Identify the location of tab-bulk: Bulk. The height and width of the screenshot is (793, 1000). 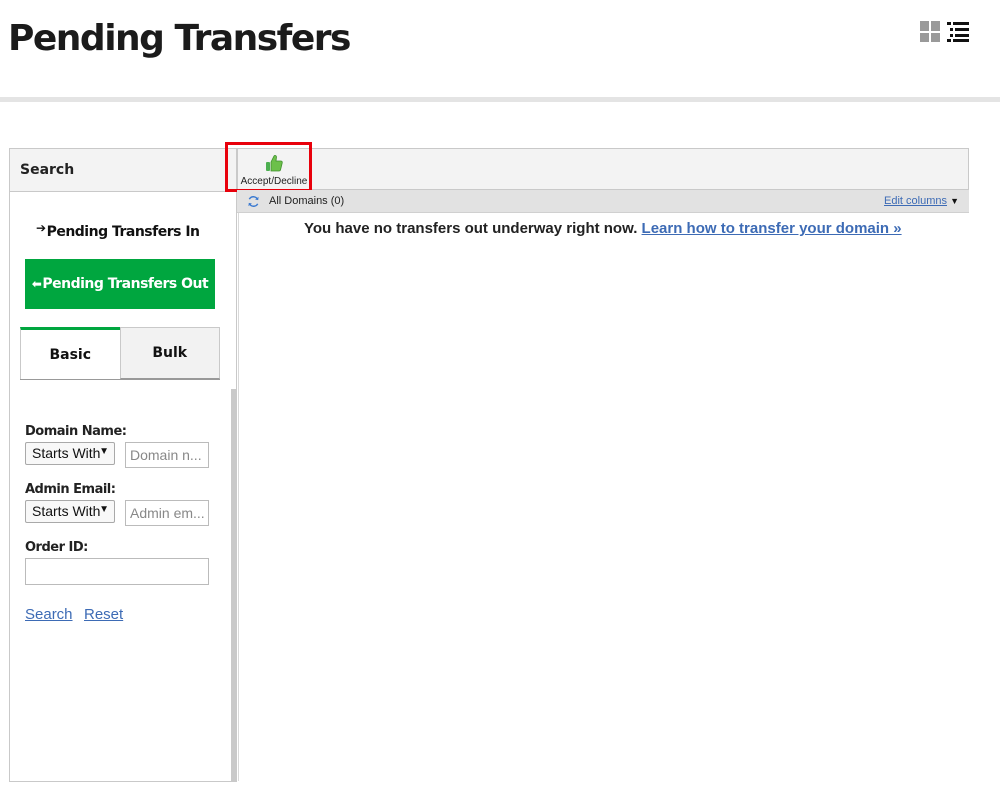
(169, 353).